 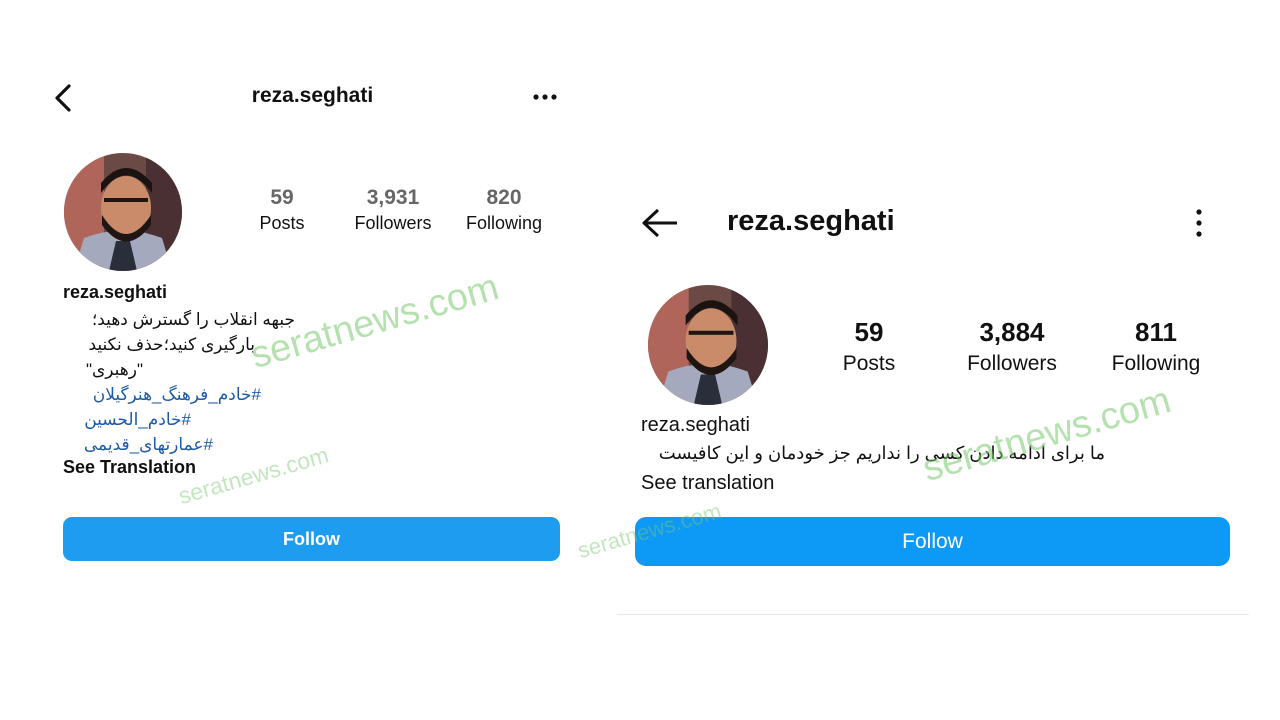 I want to click on following-stat: 811 Following, so click(x=1156, y=347).